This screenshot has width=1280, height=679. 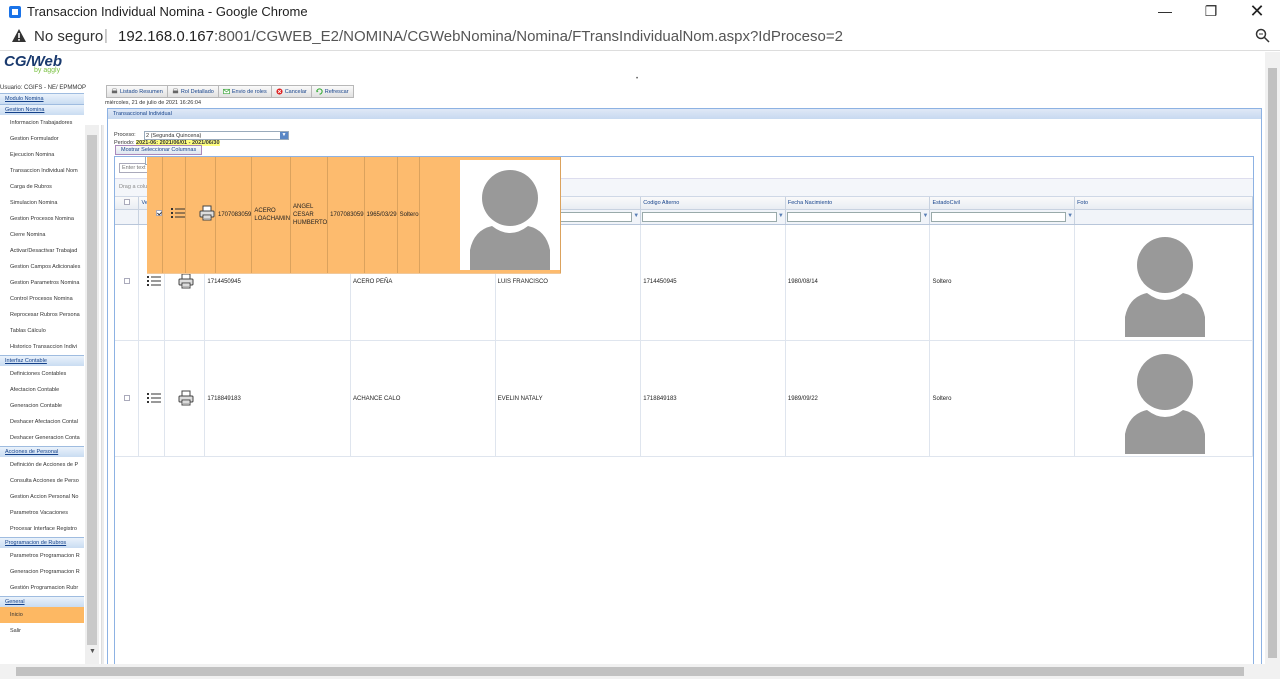 I want to click on sidebar-group: Modulo Nomina, so click(x=42, y=98).